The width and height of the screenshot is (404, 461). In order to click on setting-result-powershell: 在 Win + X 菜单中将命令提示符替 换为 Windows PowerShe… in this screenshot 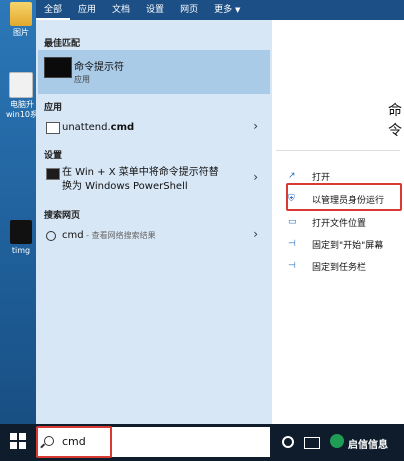, I will do `click(154, 180)`.